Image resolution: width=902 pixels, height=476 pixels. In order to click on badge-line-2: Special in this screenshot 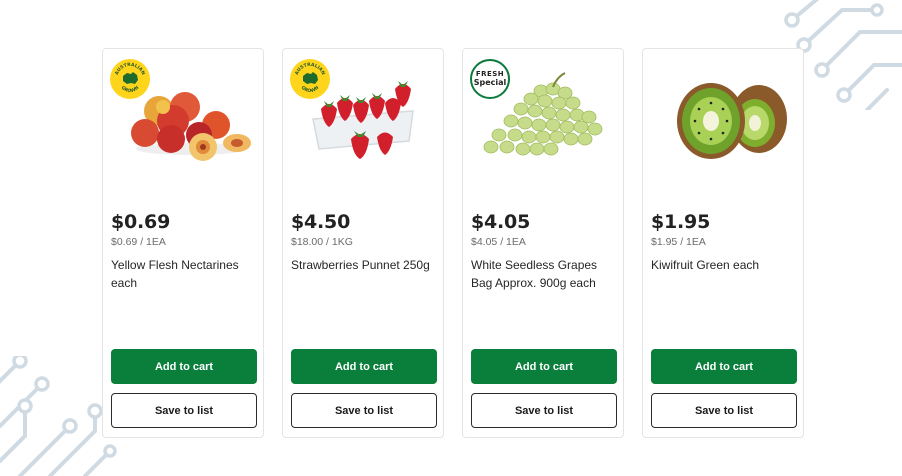, I will do `click(490, 82)`.